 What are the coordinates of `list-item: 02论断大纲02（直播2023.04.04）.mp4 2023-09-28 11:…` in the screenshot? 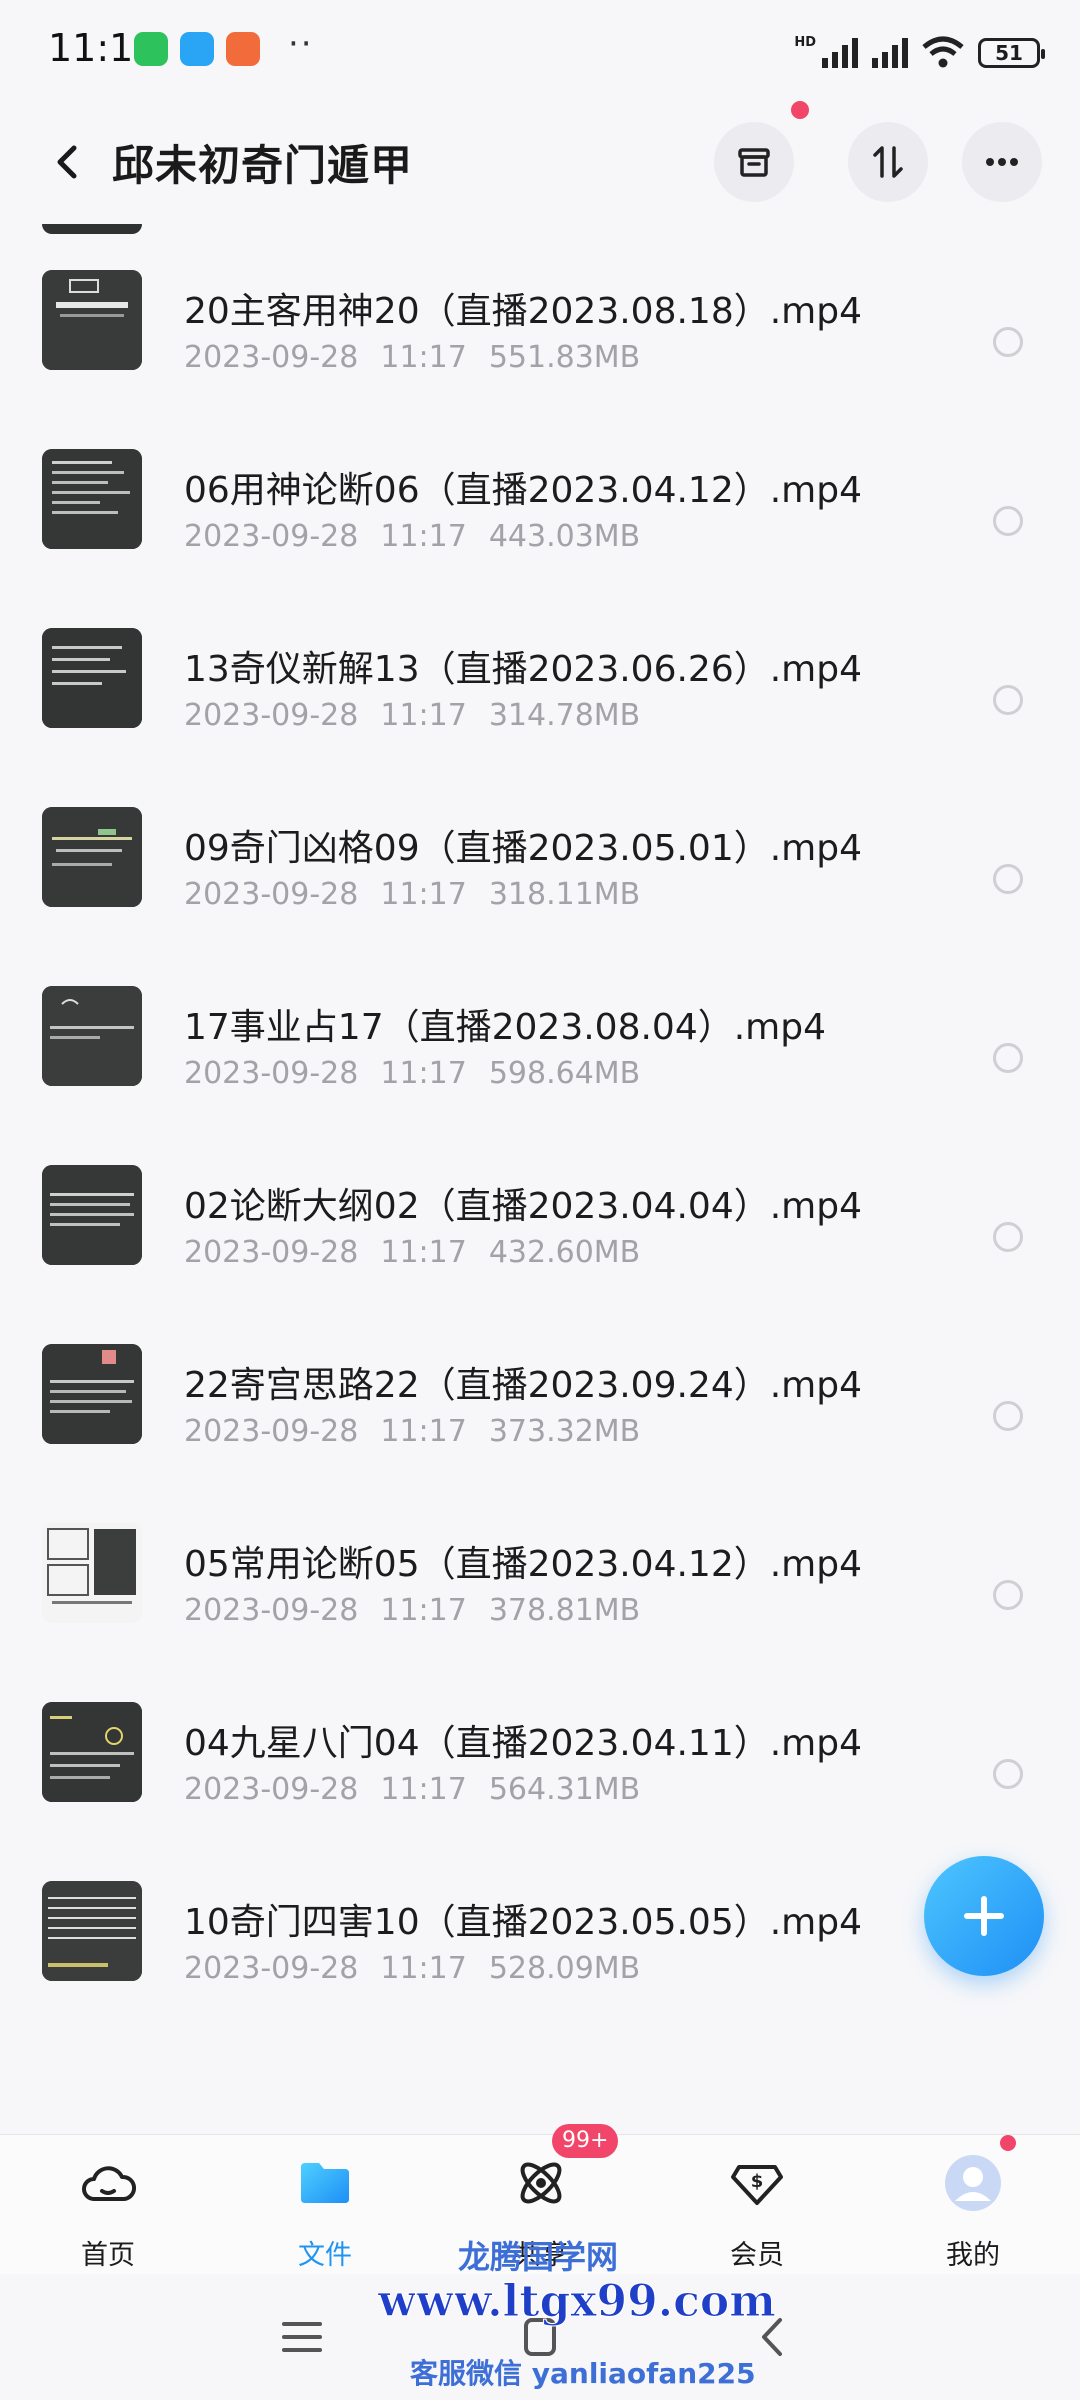 It's located at (540, 1254).